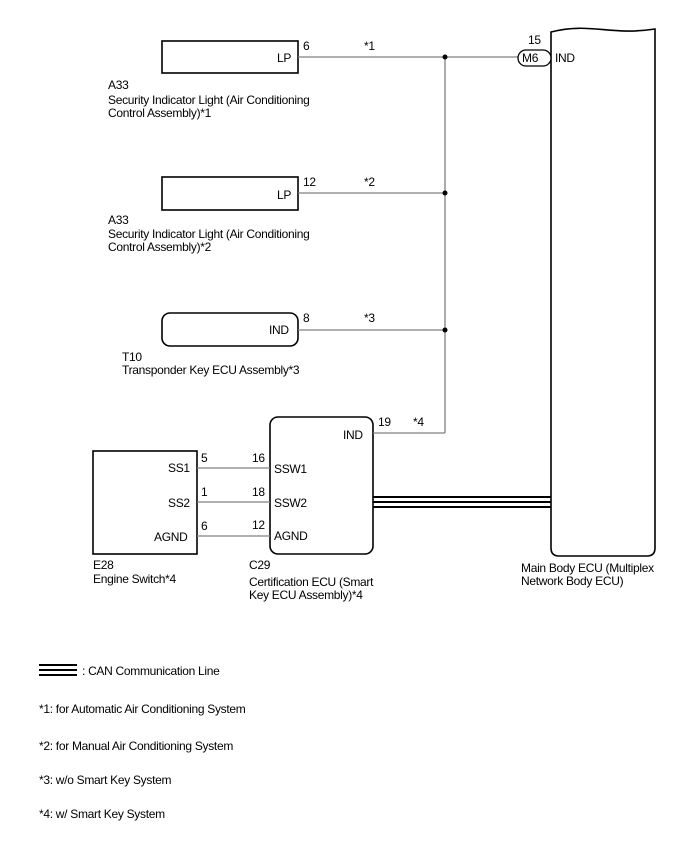  I want to click on c29-pin-ssw1: 16, so click(258, 458).